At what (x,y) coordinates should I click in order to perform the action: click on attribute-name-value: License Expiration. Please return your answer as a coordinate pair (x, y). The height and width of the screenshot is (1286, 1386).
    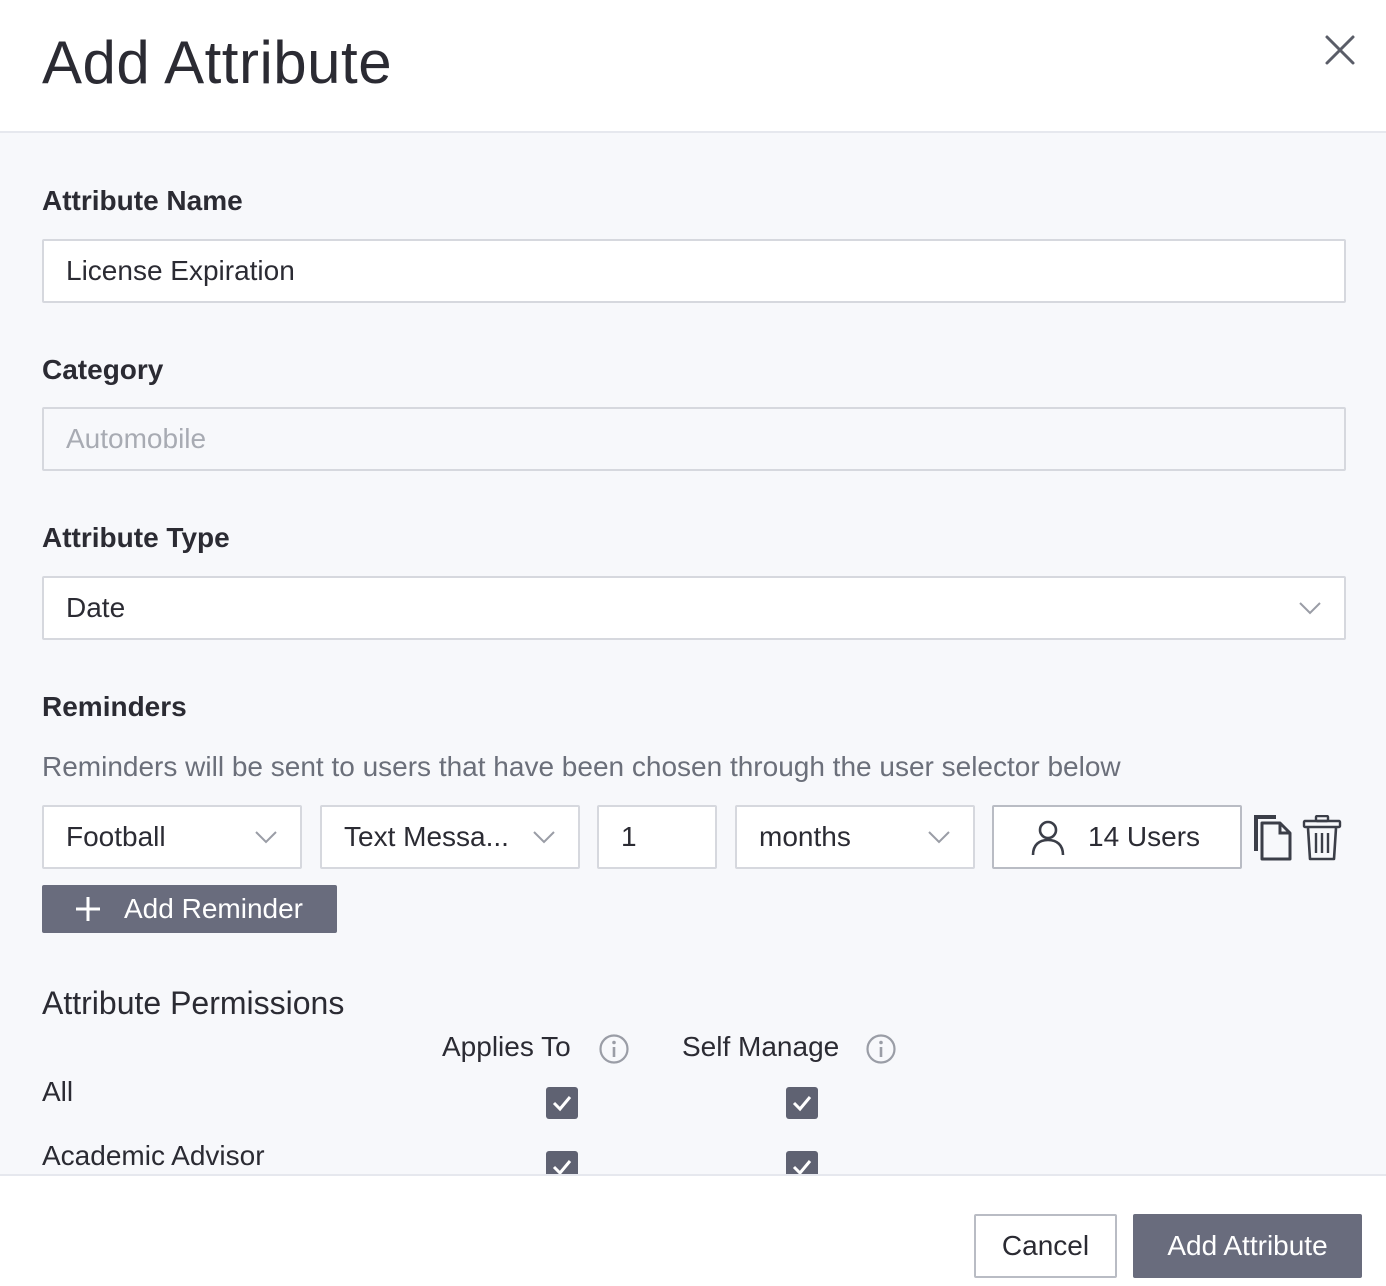
    Looking at the image, I should click on (180, 270).